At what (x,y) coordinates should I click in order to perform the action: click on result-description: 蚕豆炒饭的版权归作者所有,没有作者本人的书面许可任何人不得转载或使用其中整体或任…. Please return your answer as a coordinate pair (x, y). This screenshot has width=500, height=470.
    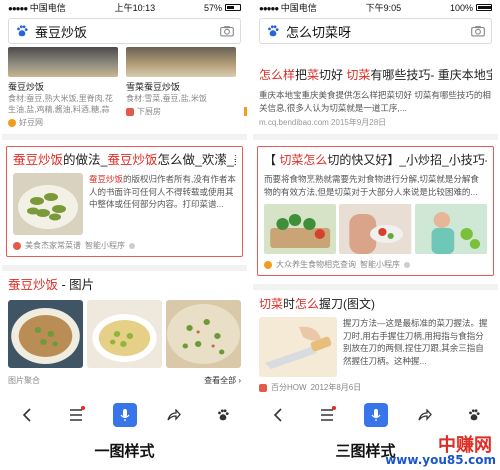
    Looking at the image, I should click on (162, 191).